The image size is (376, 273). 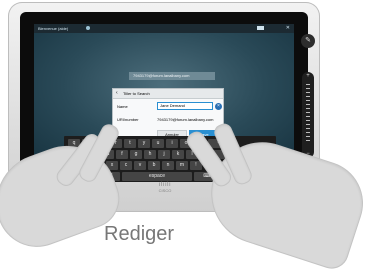 I want to click on volume-up-icon: +, so click(x=308, y=76).